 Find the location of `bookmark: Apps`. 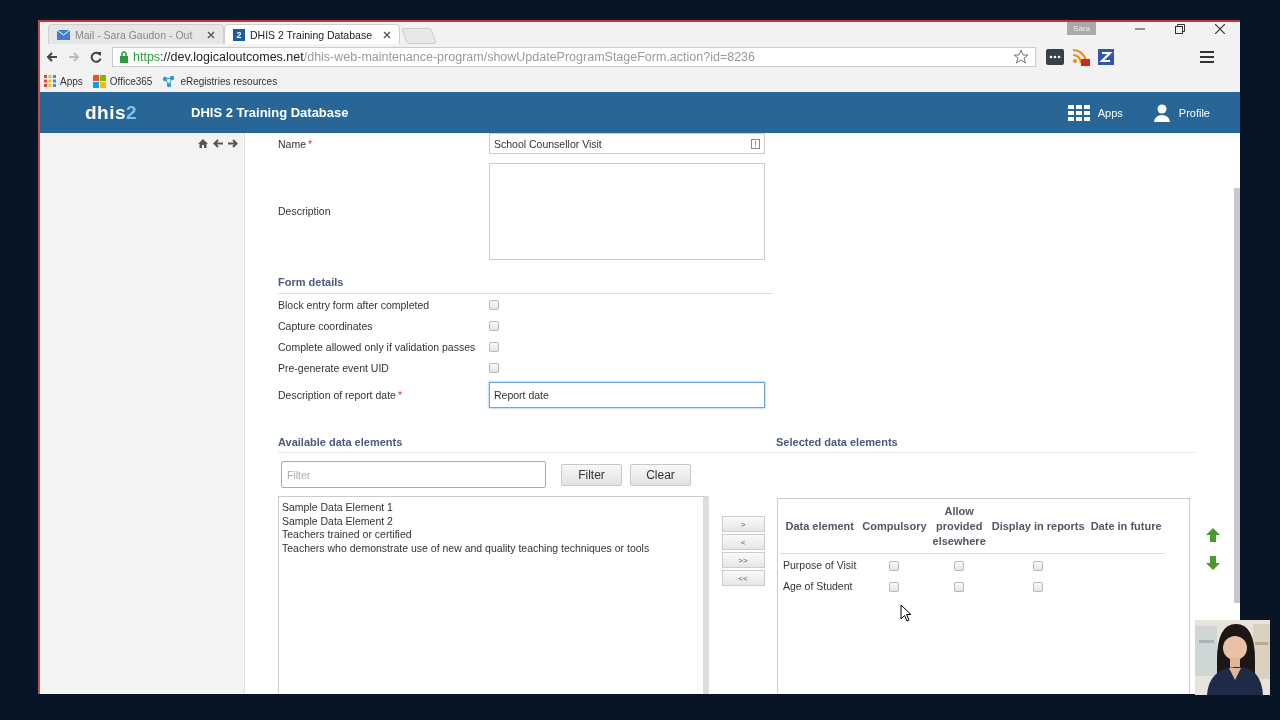

bookmark: Apps is located at coordinates (63, 81).